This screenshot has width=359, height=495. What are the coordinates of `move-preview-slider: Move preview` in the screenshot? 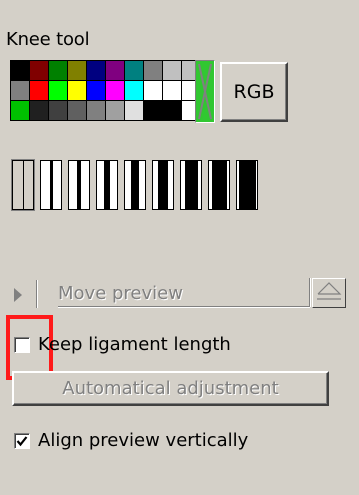 It's located at (178, 294).